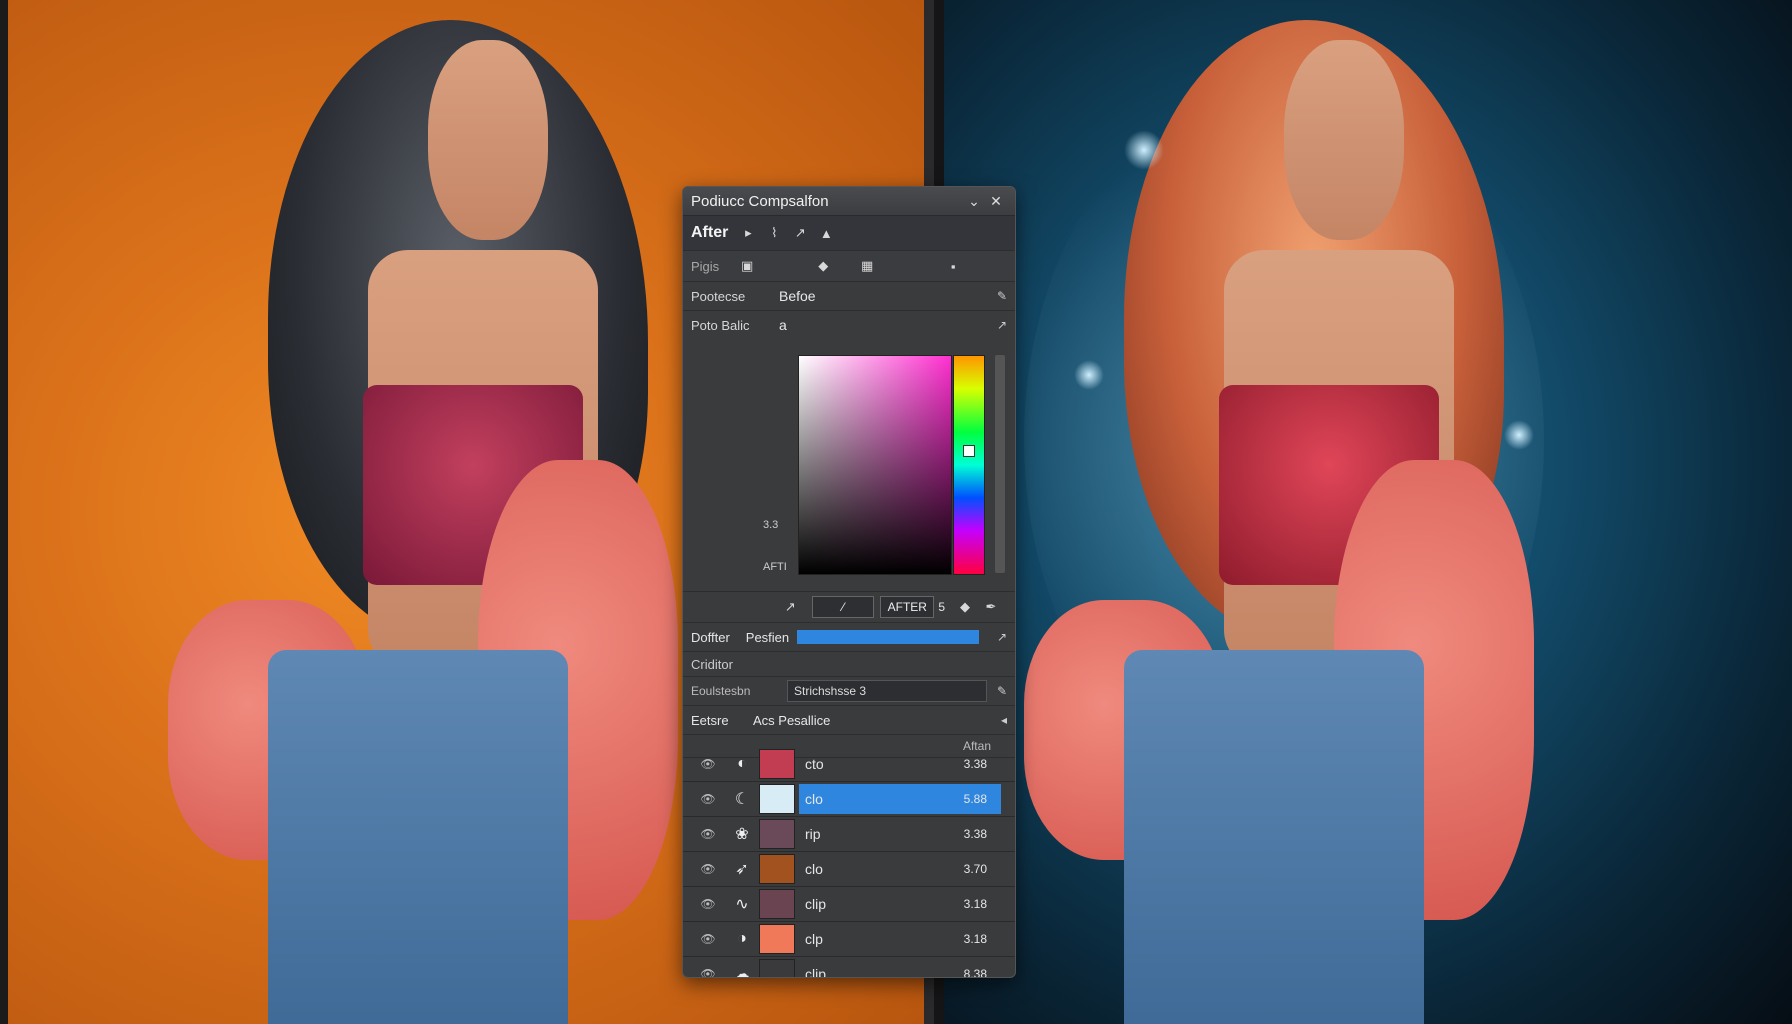 Image resolution: width=1792 pixels, height=1024 pixels. I want to click on layer-row: 👁 ∿ clip 3.18, so click(849, 904).